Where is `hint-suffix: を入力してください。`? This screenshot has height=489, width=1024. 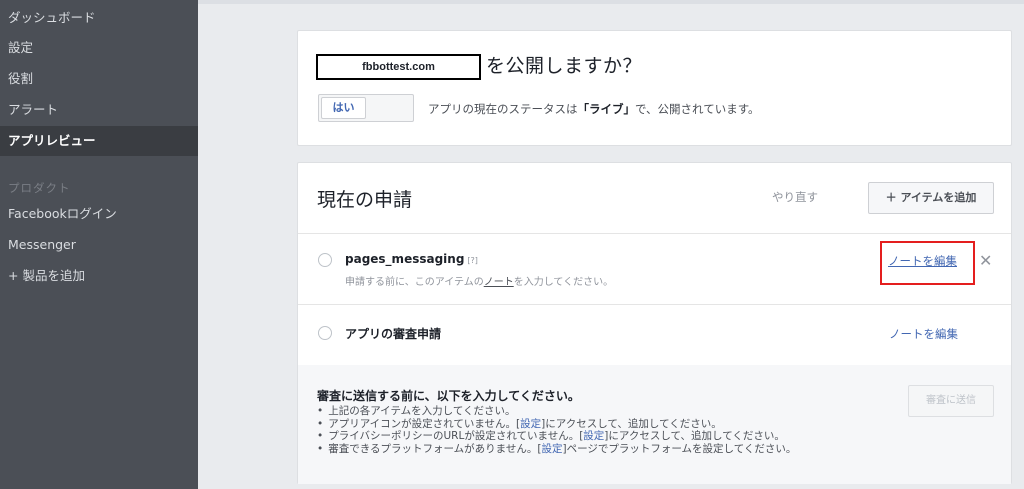
hint-suffix: を入力してください。 is located at coordinates (563, 282).